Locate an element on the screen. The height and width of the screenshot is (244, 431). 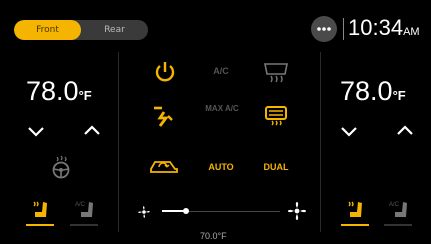
passenger-seat-cool-icon: A/C is located at coordinates (398, 210).